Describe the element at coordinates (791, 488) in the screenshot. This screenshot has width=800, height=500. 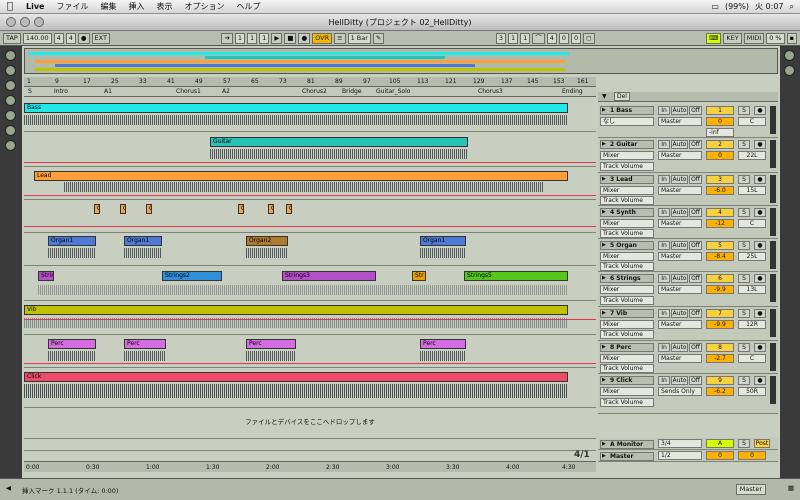
I see `track-view-selector-icon: ▦` at that location.